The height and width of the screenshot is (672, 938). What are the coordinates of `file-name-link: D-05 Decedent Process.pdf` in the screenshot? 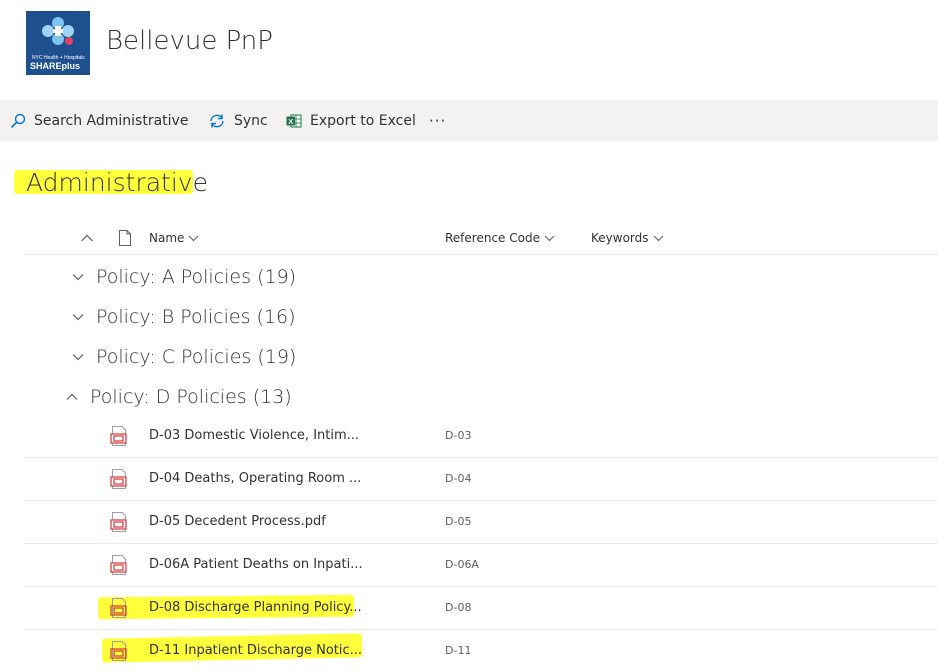 It's located at (237, 521).